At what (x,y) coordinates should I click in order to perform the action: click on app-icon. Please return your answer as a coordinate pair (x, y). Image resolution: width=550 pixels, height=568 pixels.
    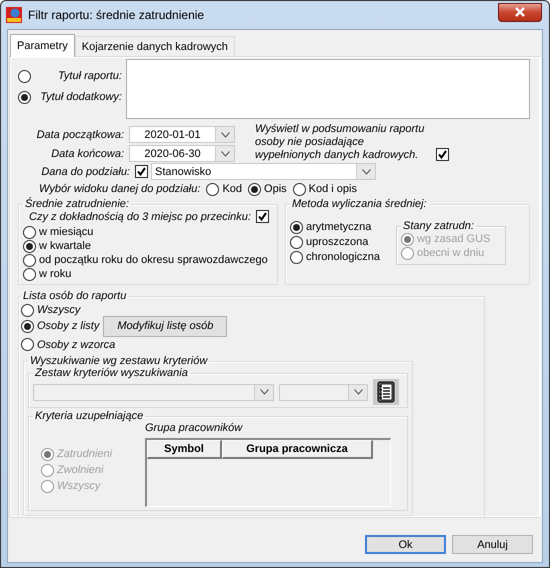
    Looking at the image, I should click on (14, 15).